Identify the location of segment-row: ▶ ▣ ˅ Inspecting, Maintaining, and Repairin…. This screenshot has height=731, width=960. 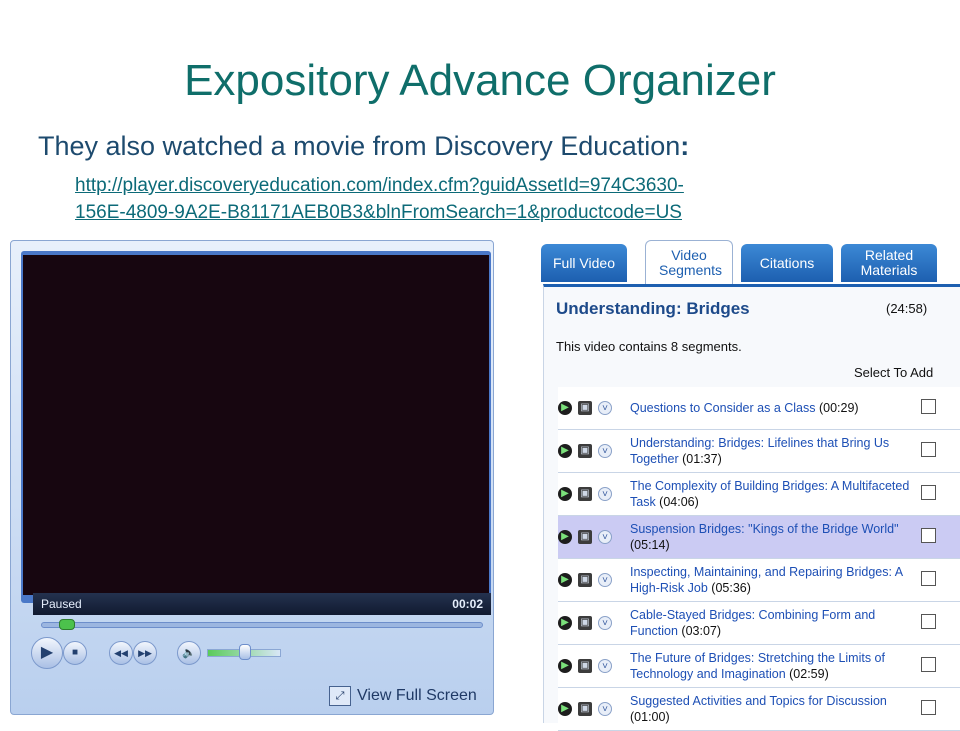
(759, 580).